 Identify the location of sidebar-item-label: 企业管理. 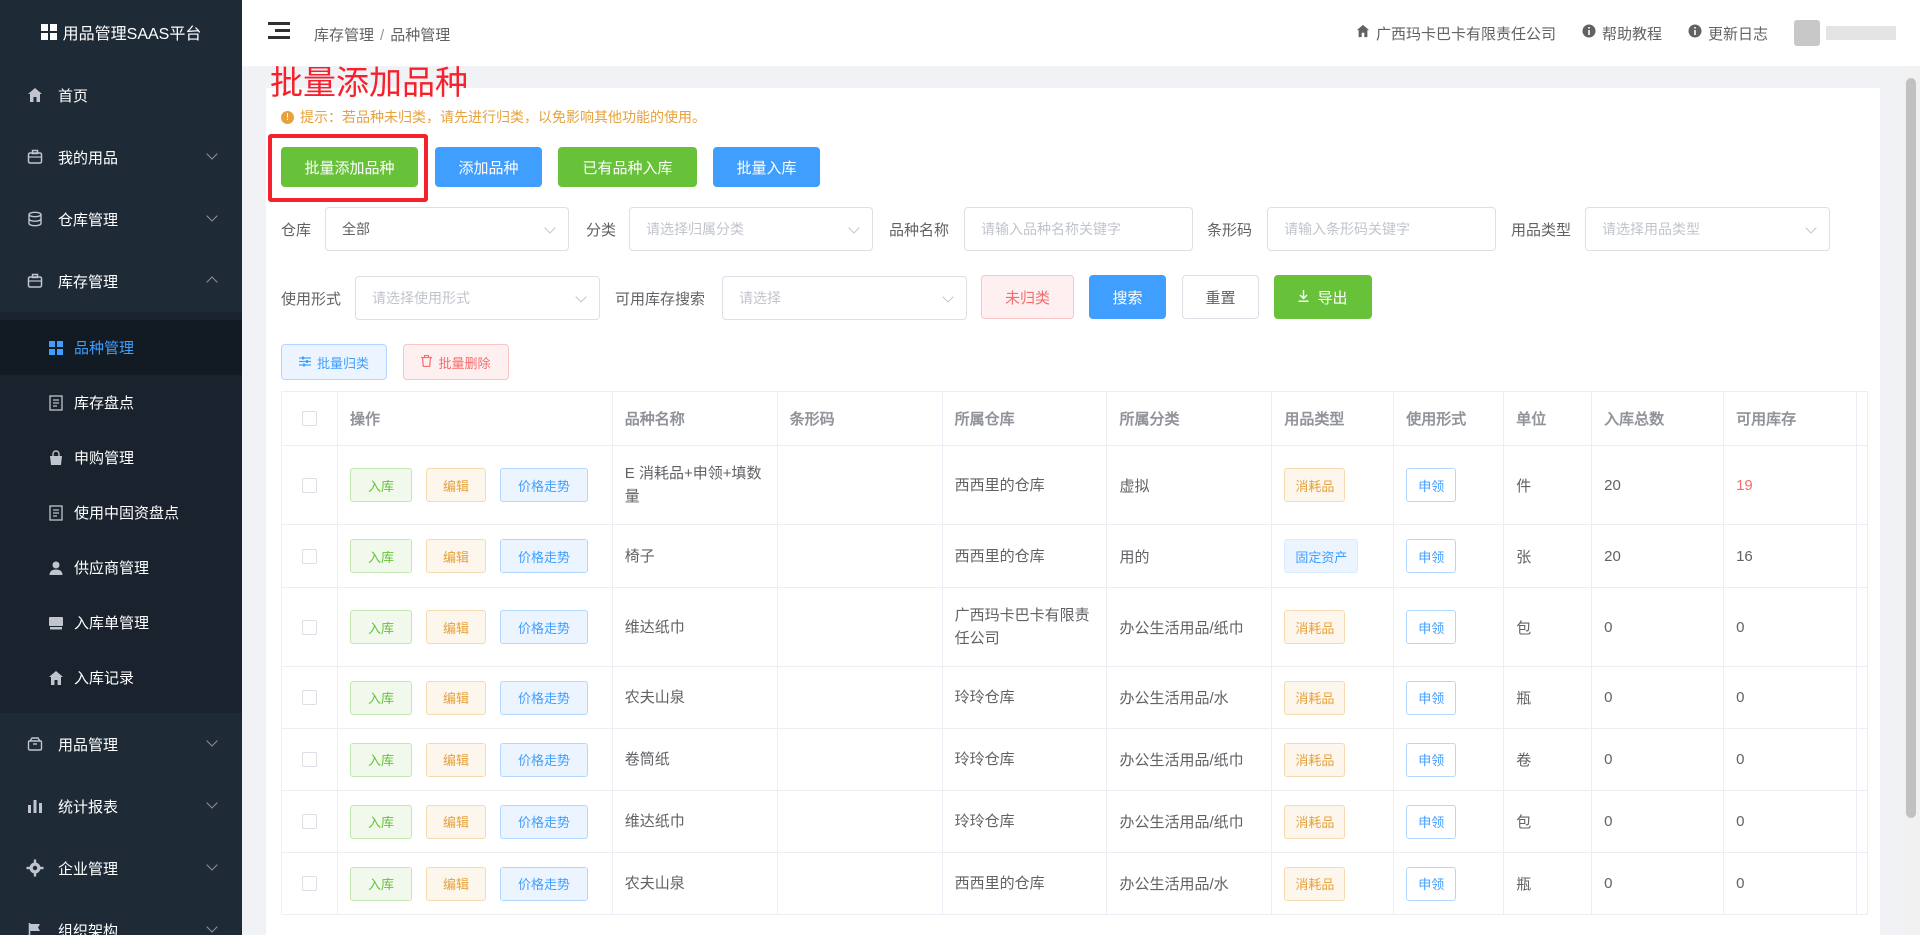
(88, 869).